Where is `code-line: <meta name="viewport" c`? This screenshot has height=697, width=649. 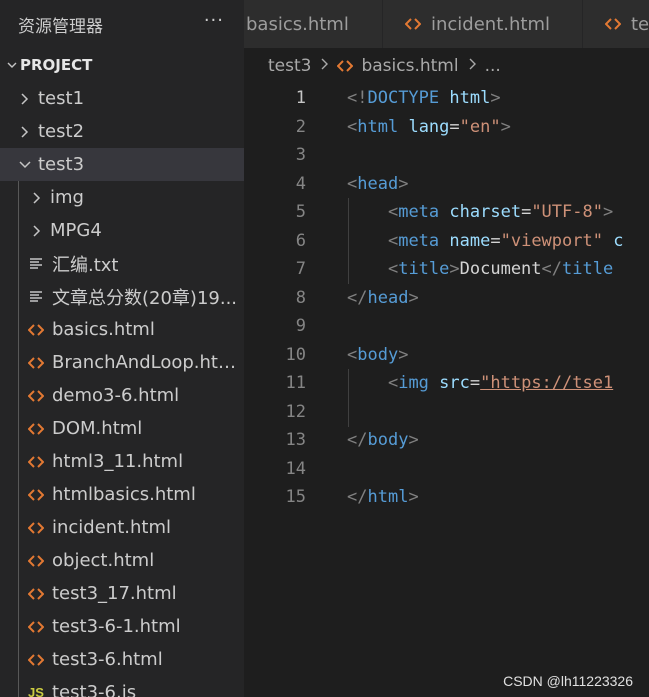
code-line: <meta name="viewport" c is located at coordinates (498, 241).